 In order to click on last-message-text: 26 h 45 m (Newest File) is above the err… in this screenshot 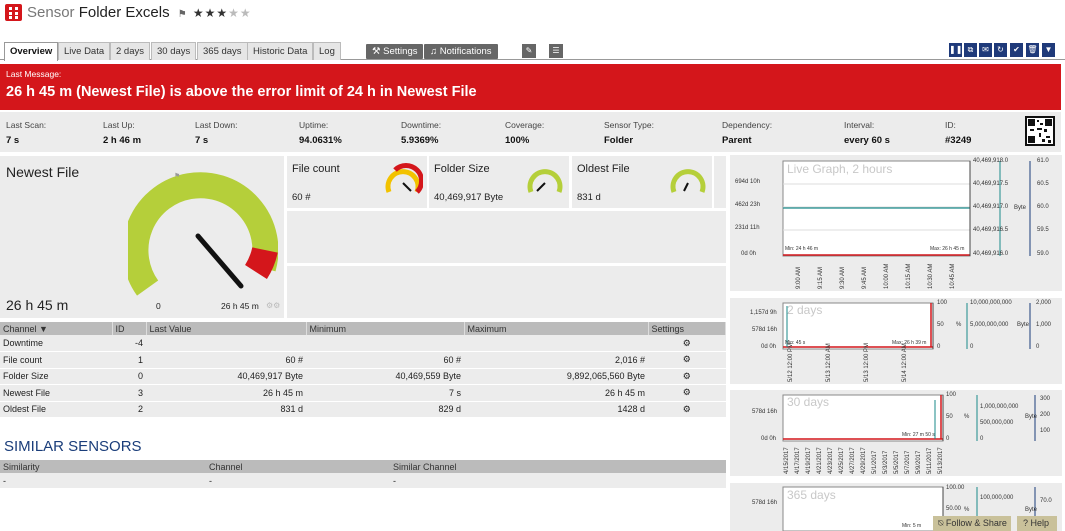, I will do `click(241, 92)`.